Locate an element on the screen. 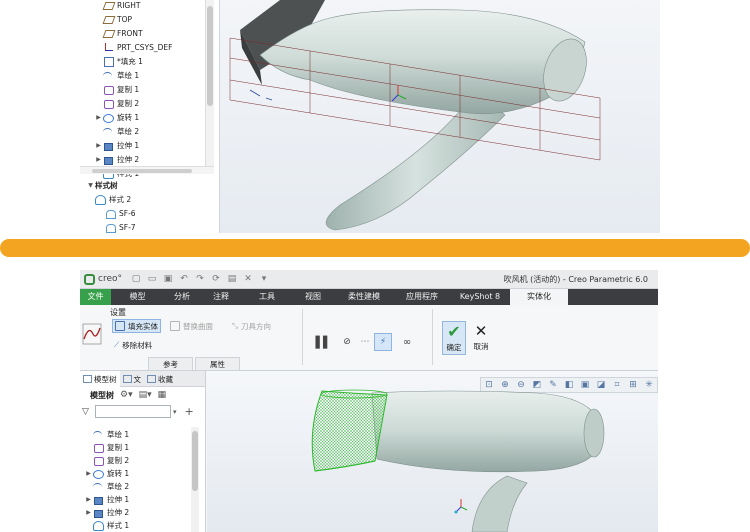  fill-icon is located at coordinates (108, 62).